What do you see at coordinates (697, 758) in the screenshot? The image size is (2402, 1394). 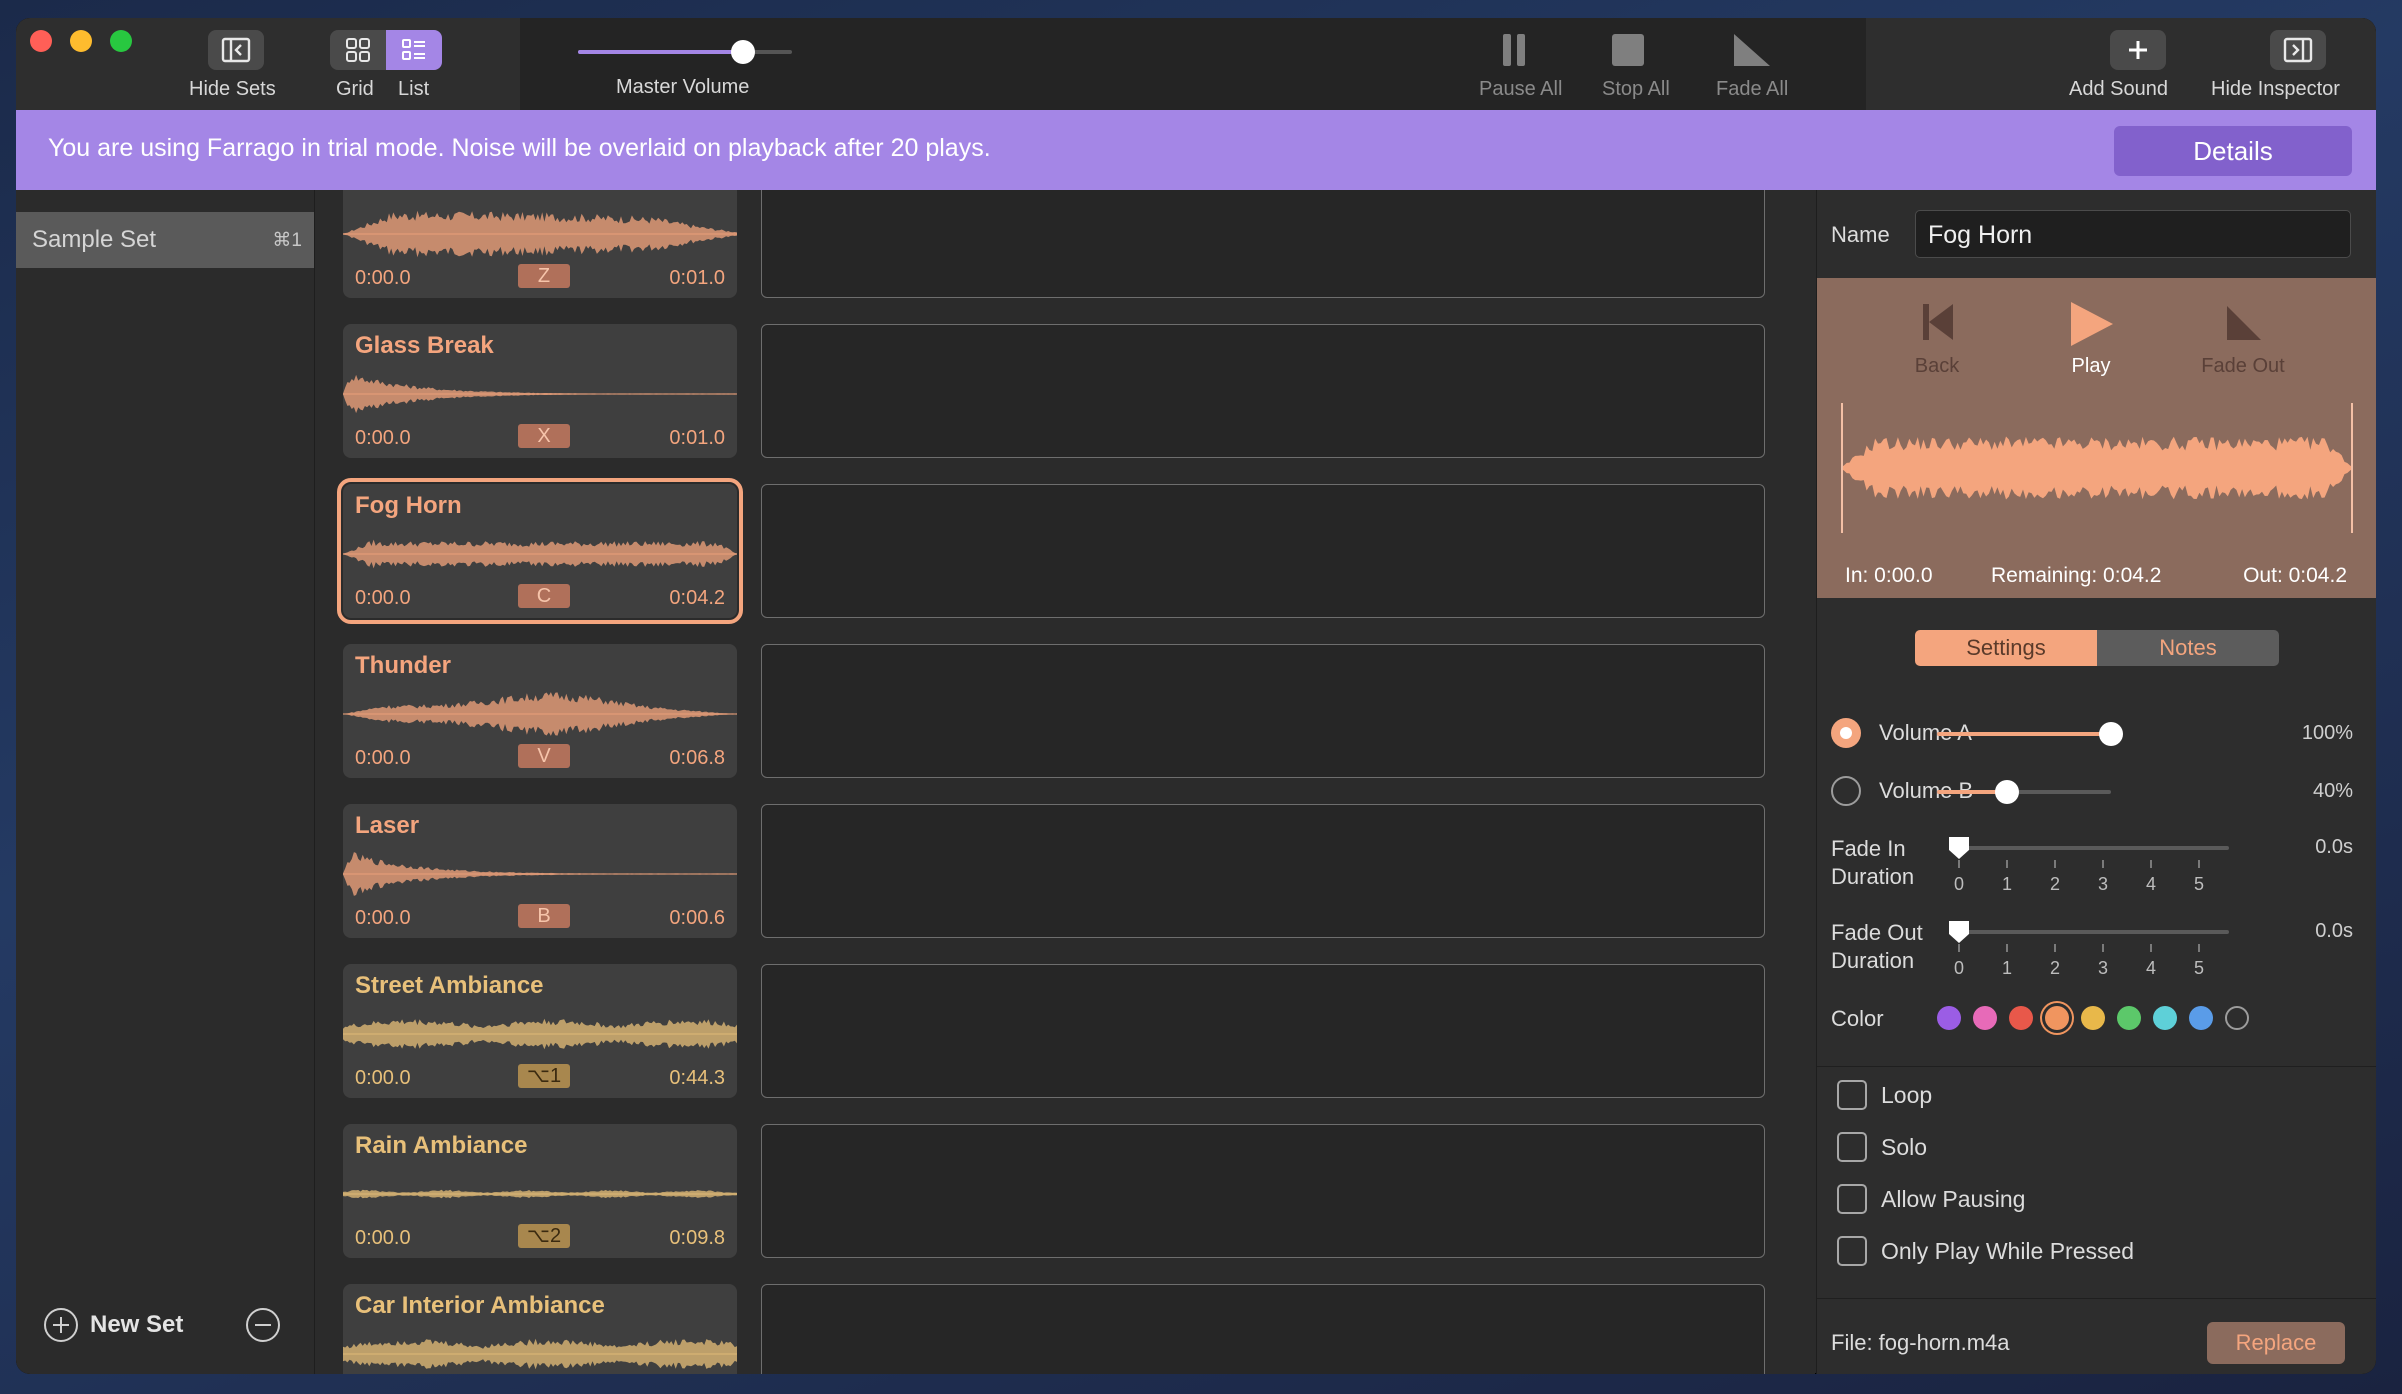 I see `end-time: 0:06.8` at bounding box center [697, 758].